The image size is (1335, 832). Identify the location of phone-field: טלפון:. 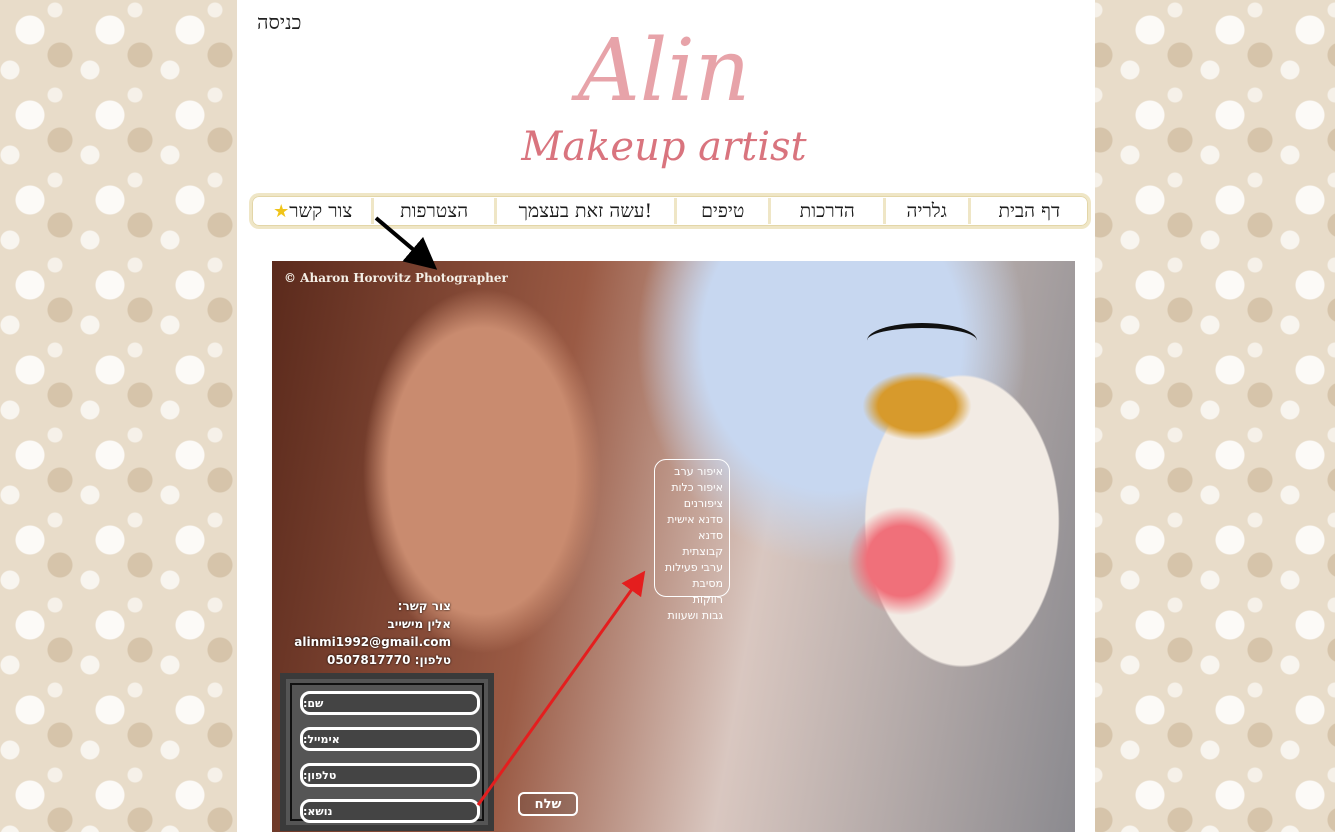
(390, 775).